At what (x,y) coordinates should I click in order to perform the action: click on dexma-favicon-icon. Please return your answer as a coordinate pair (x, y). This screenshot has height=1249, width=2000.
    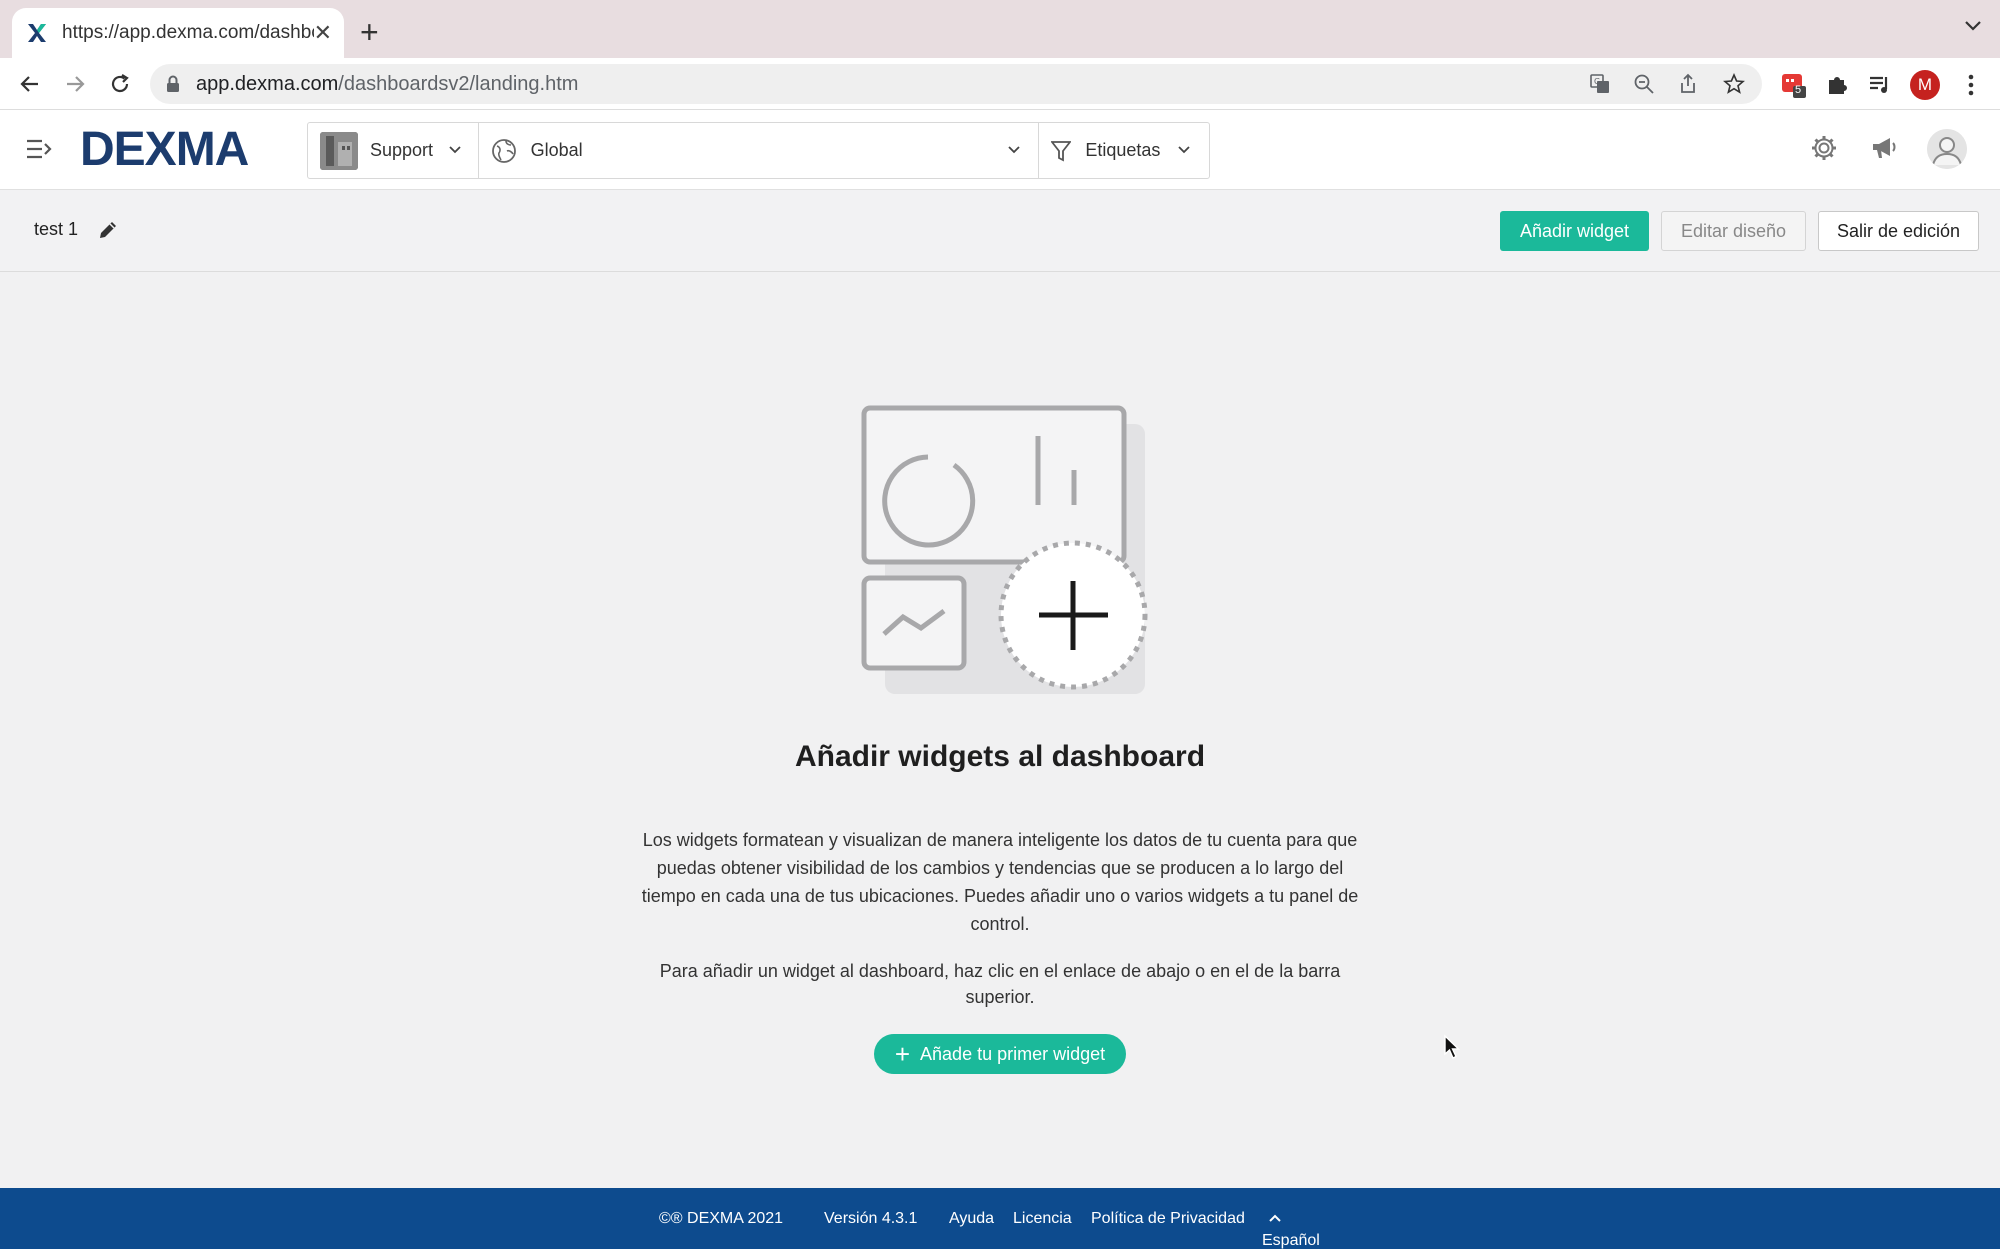
    Looking at the image, I should click on (37, 33).